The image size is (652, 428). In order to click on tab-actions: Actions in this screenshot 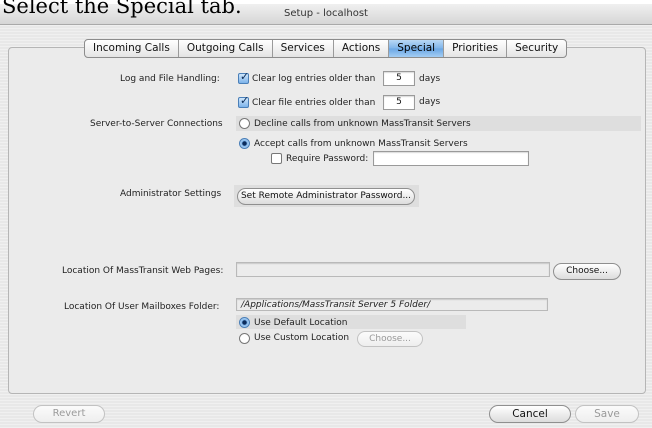, I will do `click(362, 48)`.